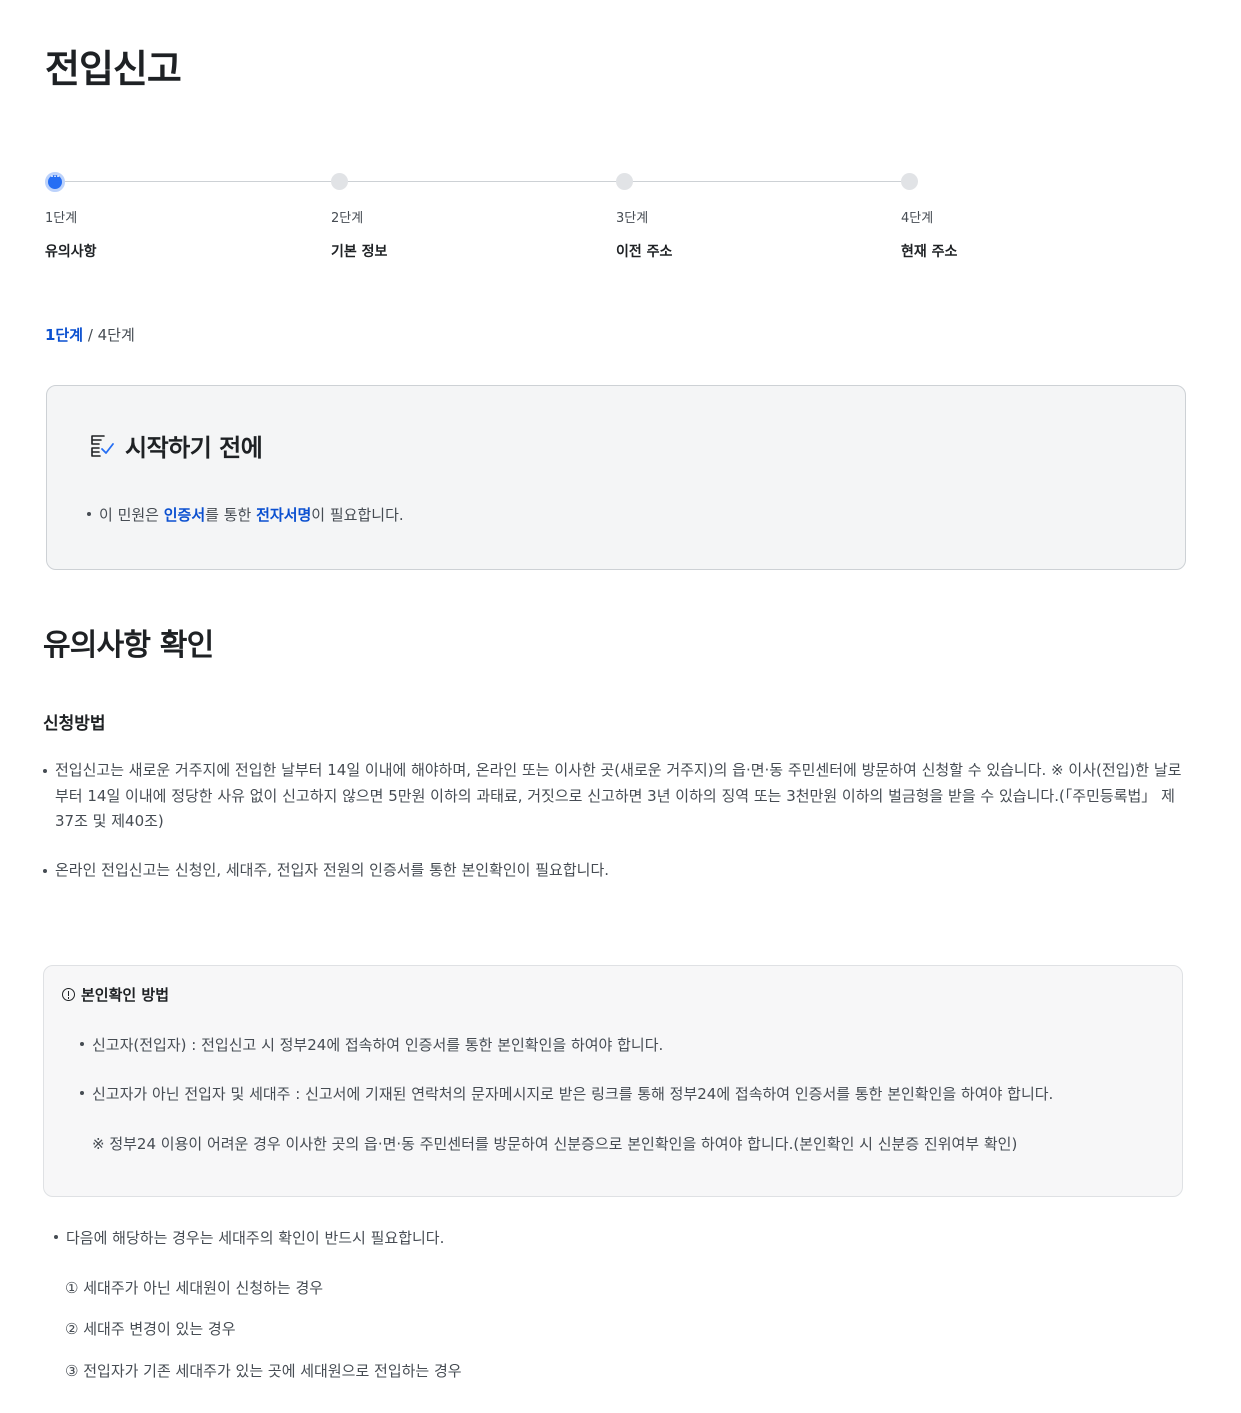 This screenshot has height=1413, width=1241. I want to click on case-item-2: ② 세대주 변경이 있는 경우, so click(150, 1329).